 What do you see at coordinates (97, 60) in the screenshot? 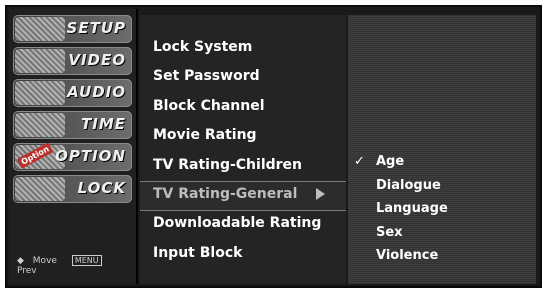
I see `tab-label: VIDEO` at bounding box center [97, 60].